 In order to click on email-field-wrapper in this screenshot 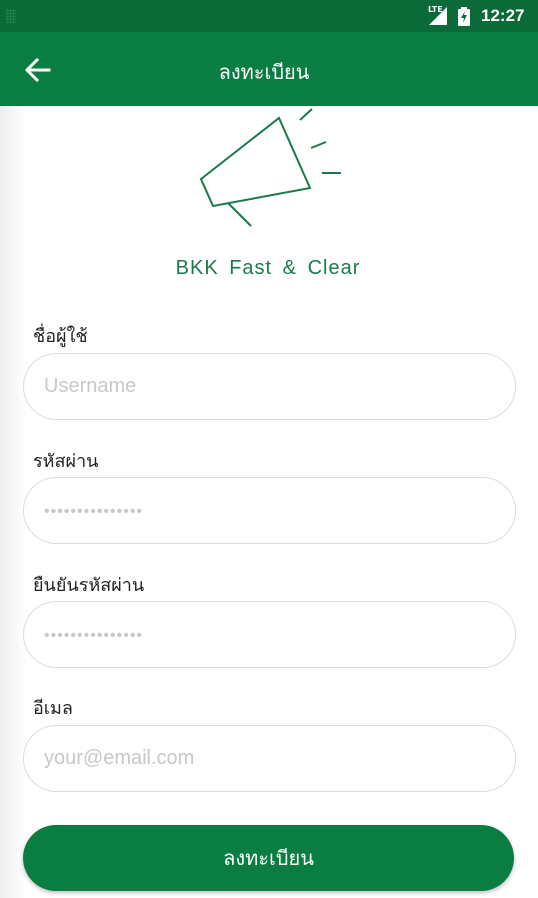, I will do `click(269, 758)`.